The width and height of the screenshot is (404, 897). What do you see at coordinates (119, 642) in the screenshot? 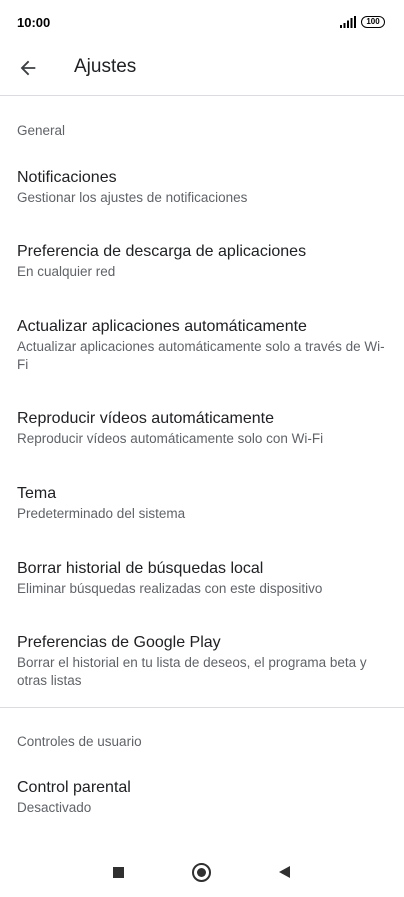
I see `setting-title: Preferencias de Google Play` at bounding box center [119, 642].